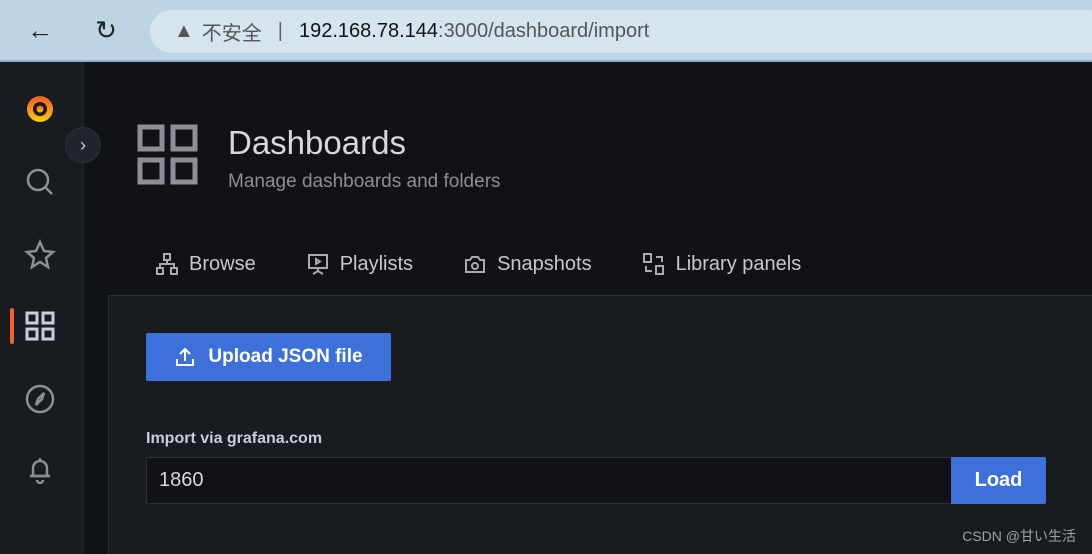  What do you see at coordinates (738, 263) in the screenshot?
I see `tab-label: Library panels` at bounding box center [738, 263].